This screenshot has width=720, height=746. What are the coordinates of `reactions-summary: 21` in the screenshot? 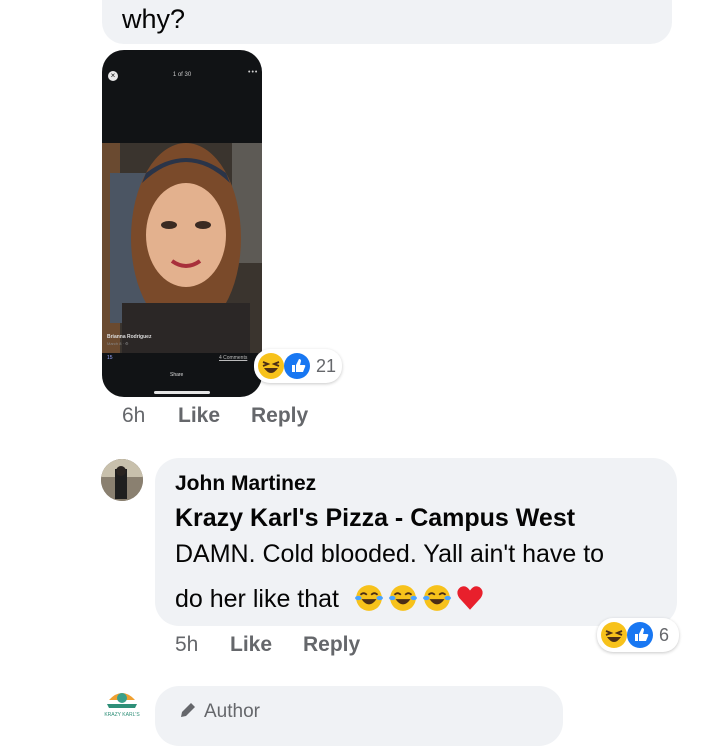 It's located at (298, 366).